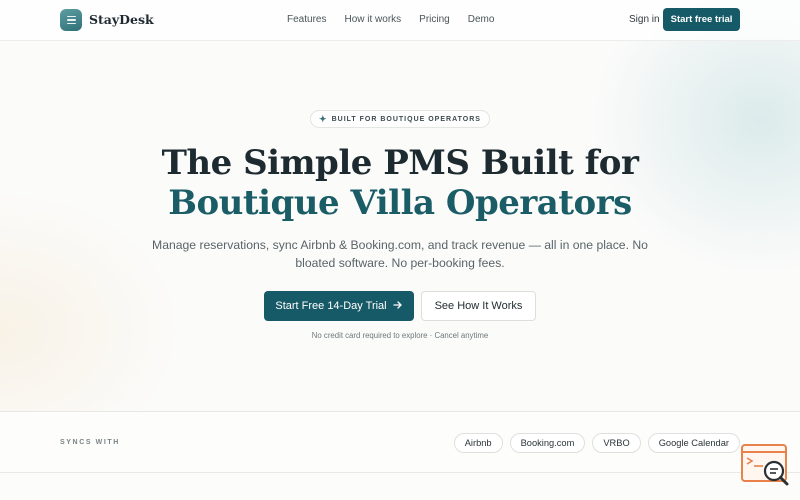 The image size is (800, 500). I want to click on chip-vrbo: VRBO, so click(616, 443).